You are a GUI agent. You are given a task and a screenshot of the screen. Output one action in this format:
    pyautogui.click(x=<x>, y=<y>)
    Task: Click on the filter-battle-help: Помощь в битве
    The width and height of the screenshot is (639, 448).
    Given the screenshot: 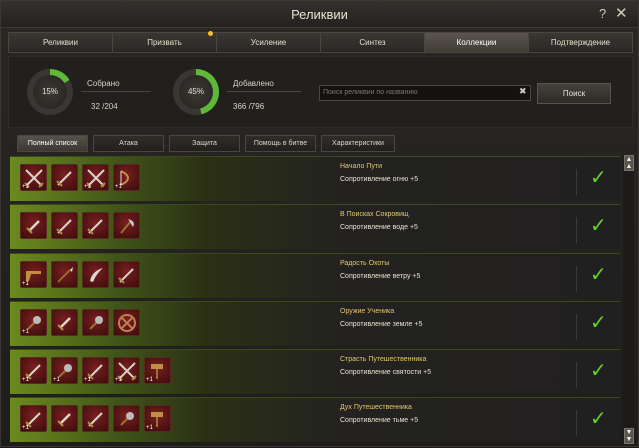 What is the action you would take?
    pyautogui.click(x=280, y=143)
    